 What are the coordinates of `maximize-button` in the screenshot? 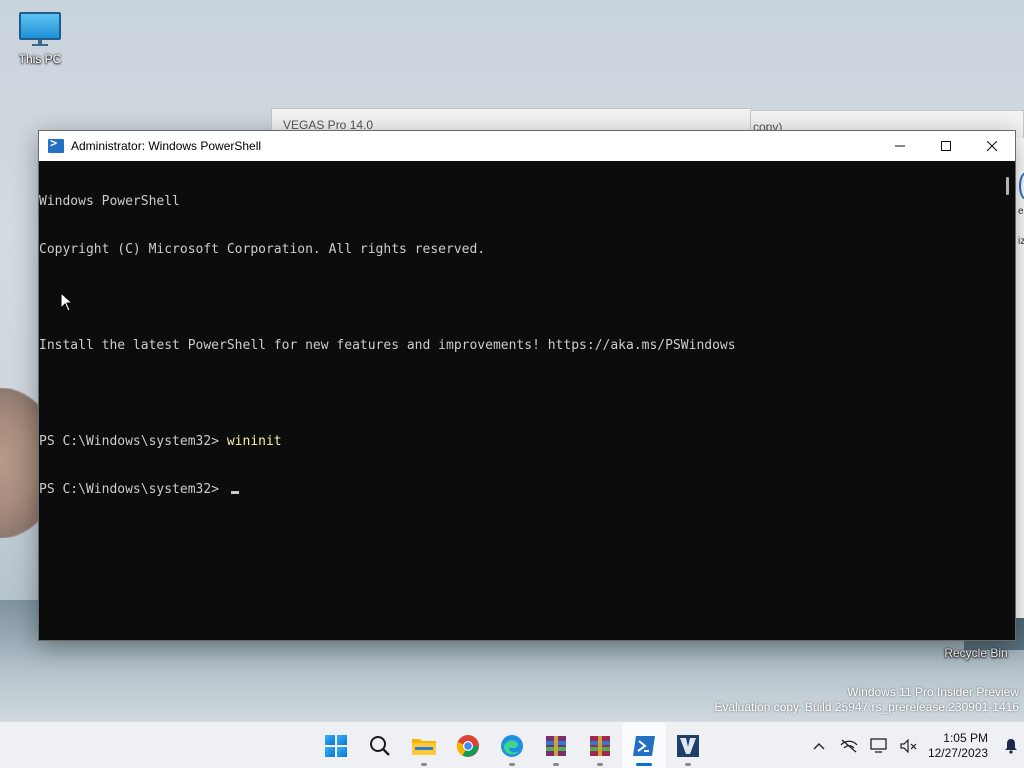 It's located at (946, 146).